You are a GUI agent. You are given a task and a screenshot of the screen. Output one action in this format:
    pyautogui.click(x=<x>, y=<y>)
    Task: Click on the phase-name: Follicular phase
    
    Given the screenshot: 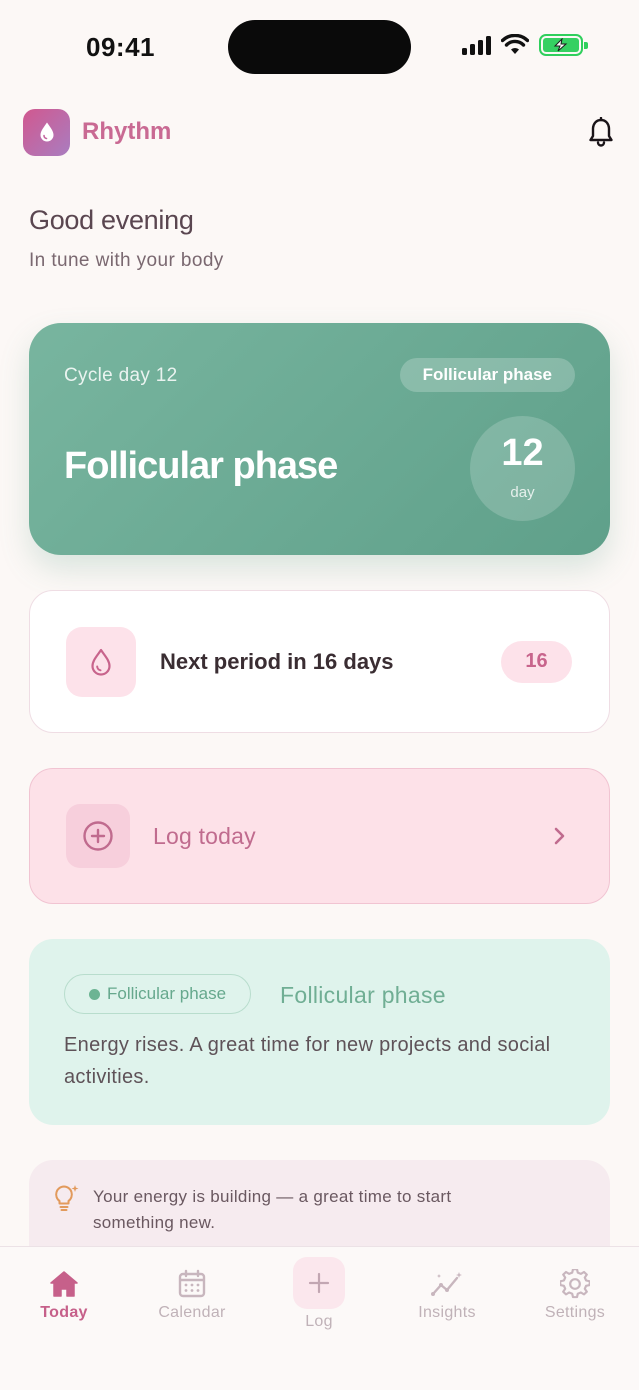 What is the action you would take?
    pyautogui.click(x=363, y=995)
    